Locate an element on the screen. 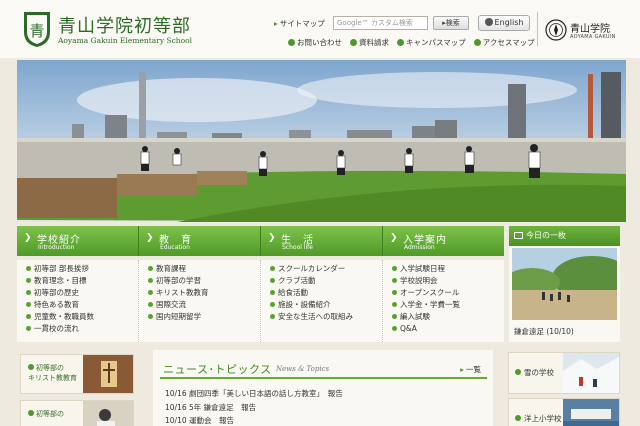 This screenshot has width=640, height=426. nav-link: 入学試験日程 is located at coordinates (448, 269).